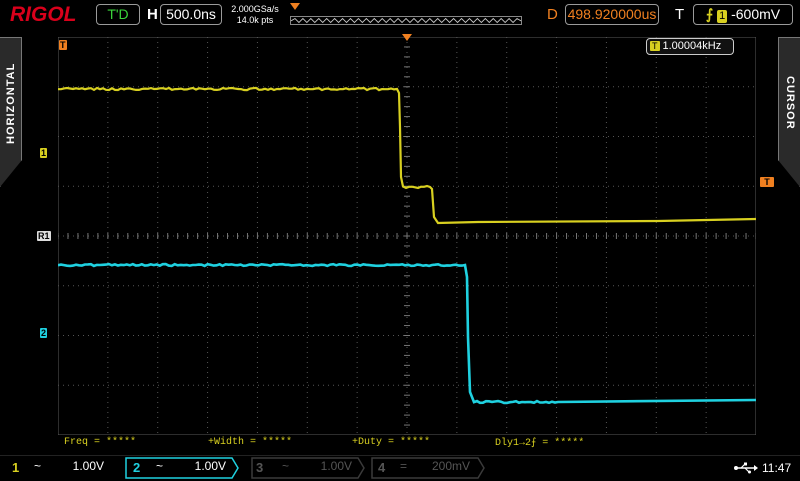  What do you see at coordinates (612, 14) in the screenshot?
I see `delay-value: 498.920000us` at bounding box center [612, 14].